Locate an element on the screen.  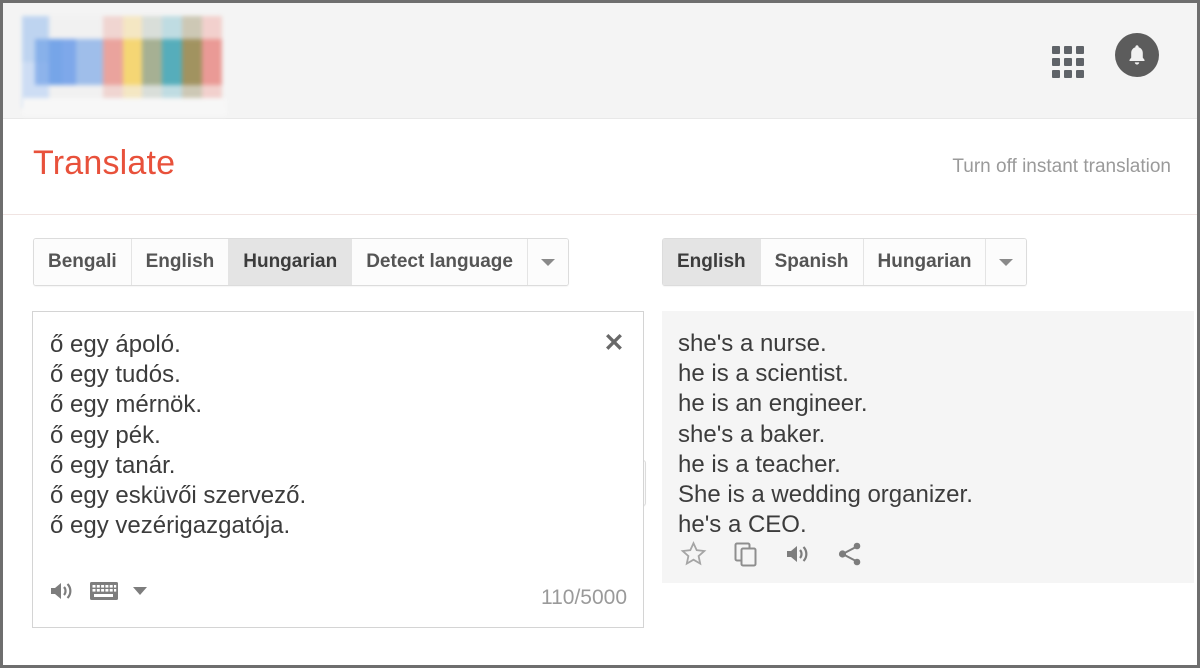
clear-text-button: ✕ is located at coordinates (614, 343).